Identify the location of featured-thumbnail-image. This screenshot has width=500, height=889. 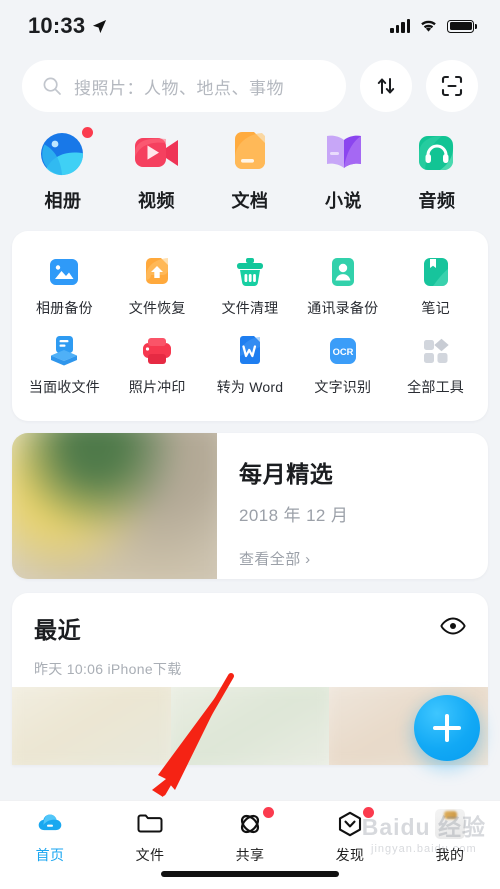
(114, 506).